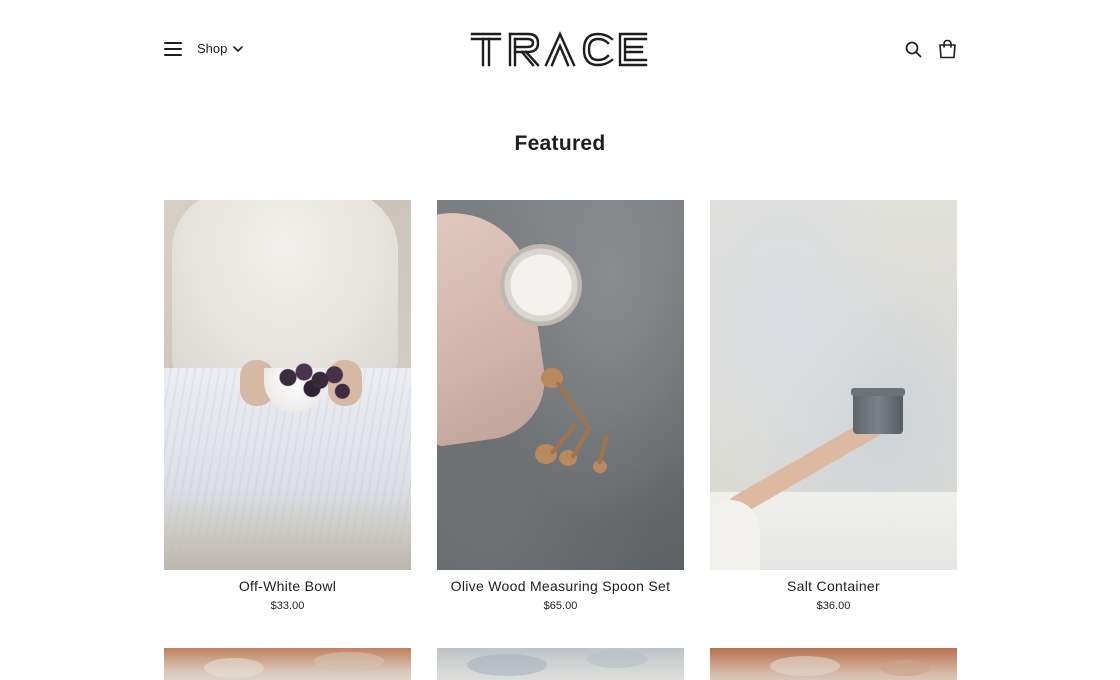  I want to click on shop-dropdown: Shop, so click(220, 48).